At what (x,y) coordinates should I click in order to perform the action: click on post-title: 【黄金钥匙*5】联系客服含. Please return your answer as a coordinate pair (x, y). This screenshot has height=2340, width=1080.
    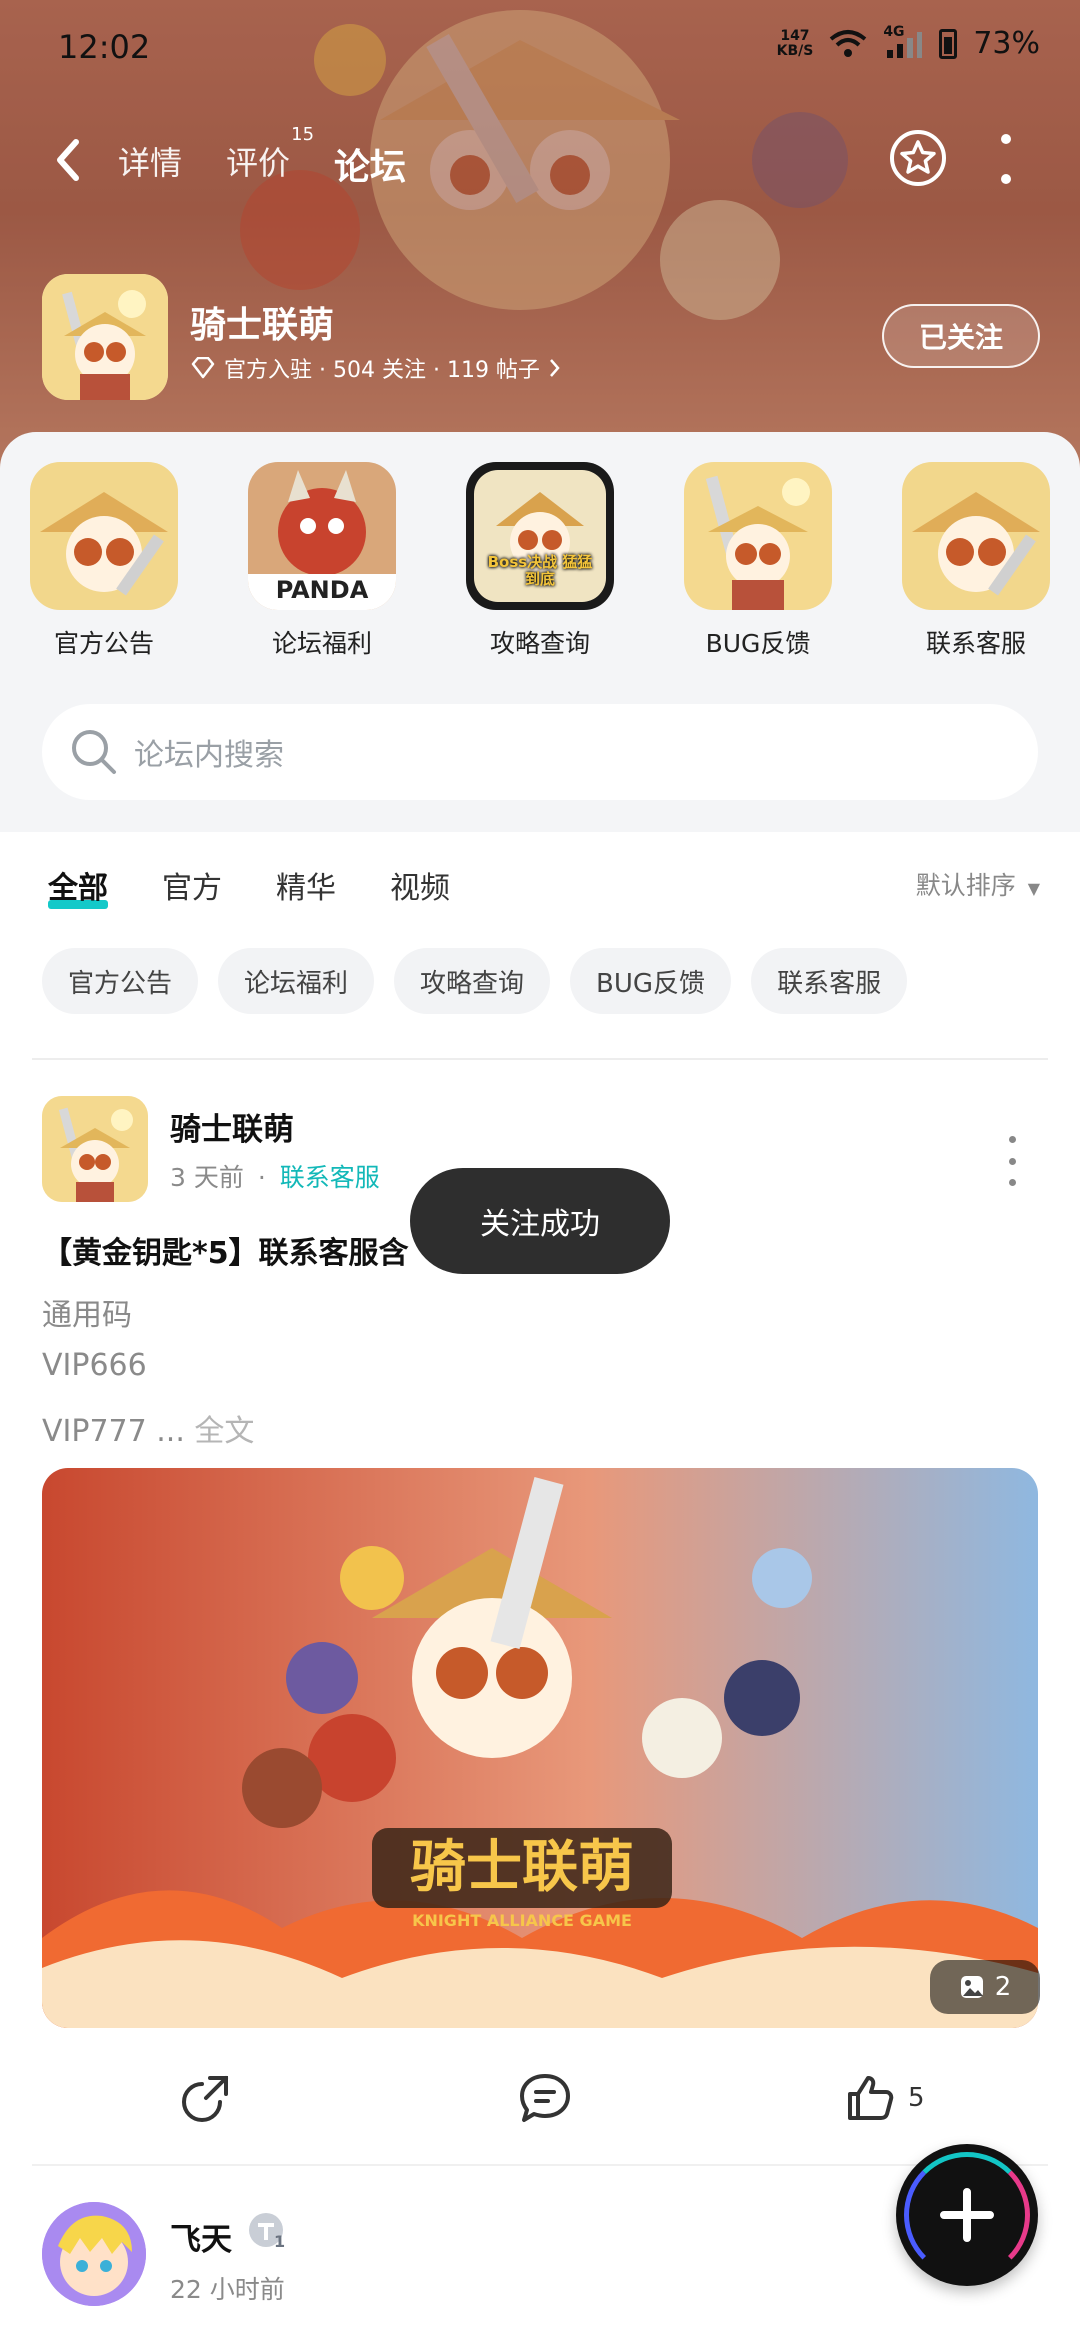
    Looking at the image, I should click on (225, 1250).